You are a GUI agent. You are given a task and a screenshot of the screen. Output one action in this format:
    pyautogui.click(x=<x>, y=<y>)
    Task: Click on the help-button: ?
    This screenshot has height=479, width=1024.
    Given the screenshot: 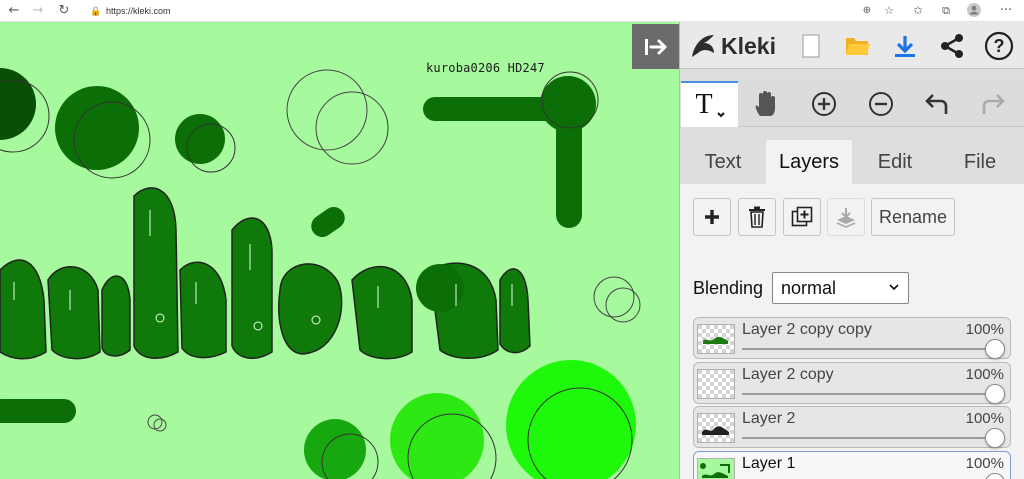 What is the action you would take?
    pyautogui.click(x=999, y=45)
    